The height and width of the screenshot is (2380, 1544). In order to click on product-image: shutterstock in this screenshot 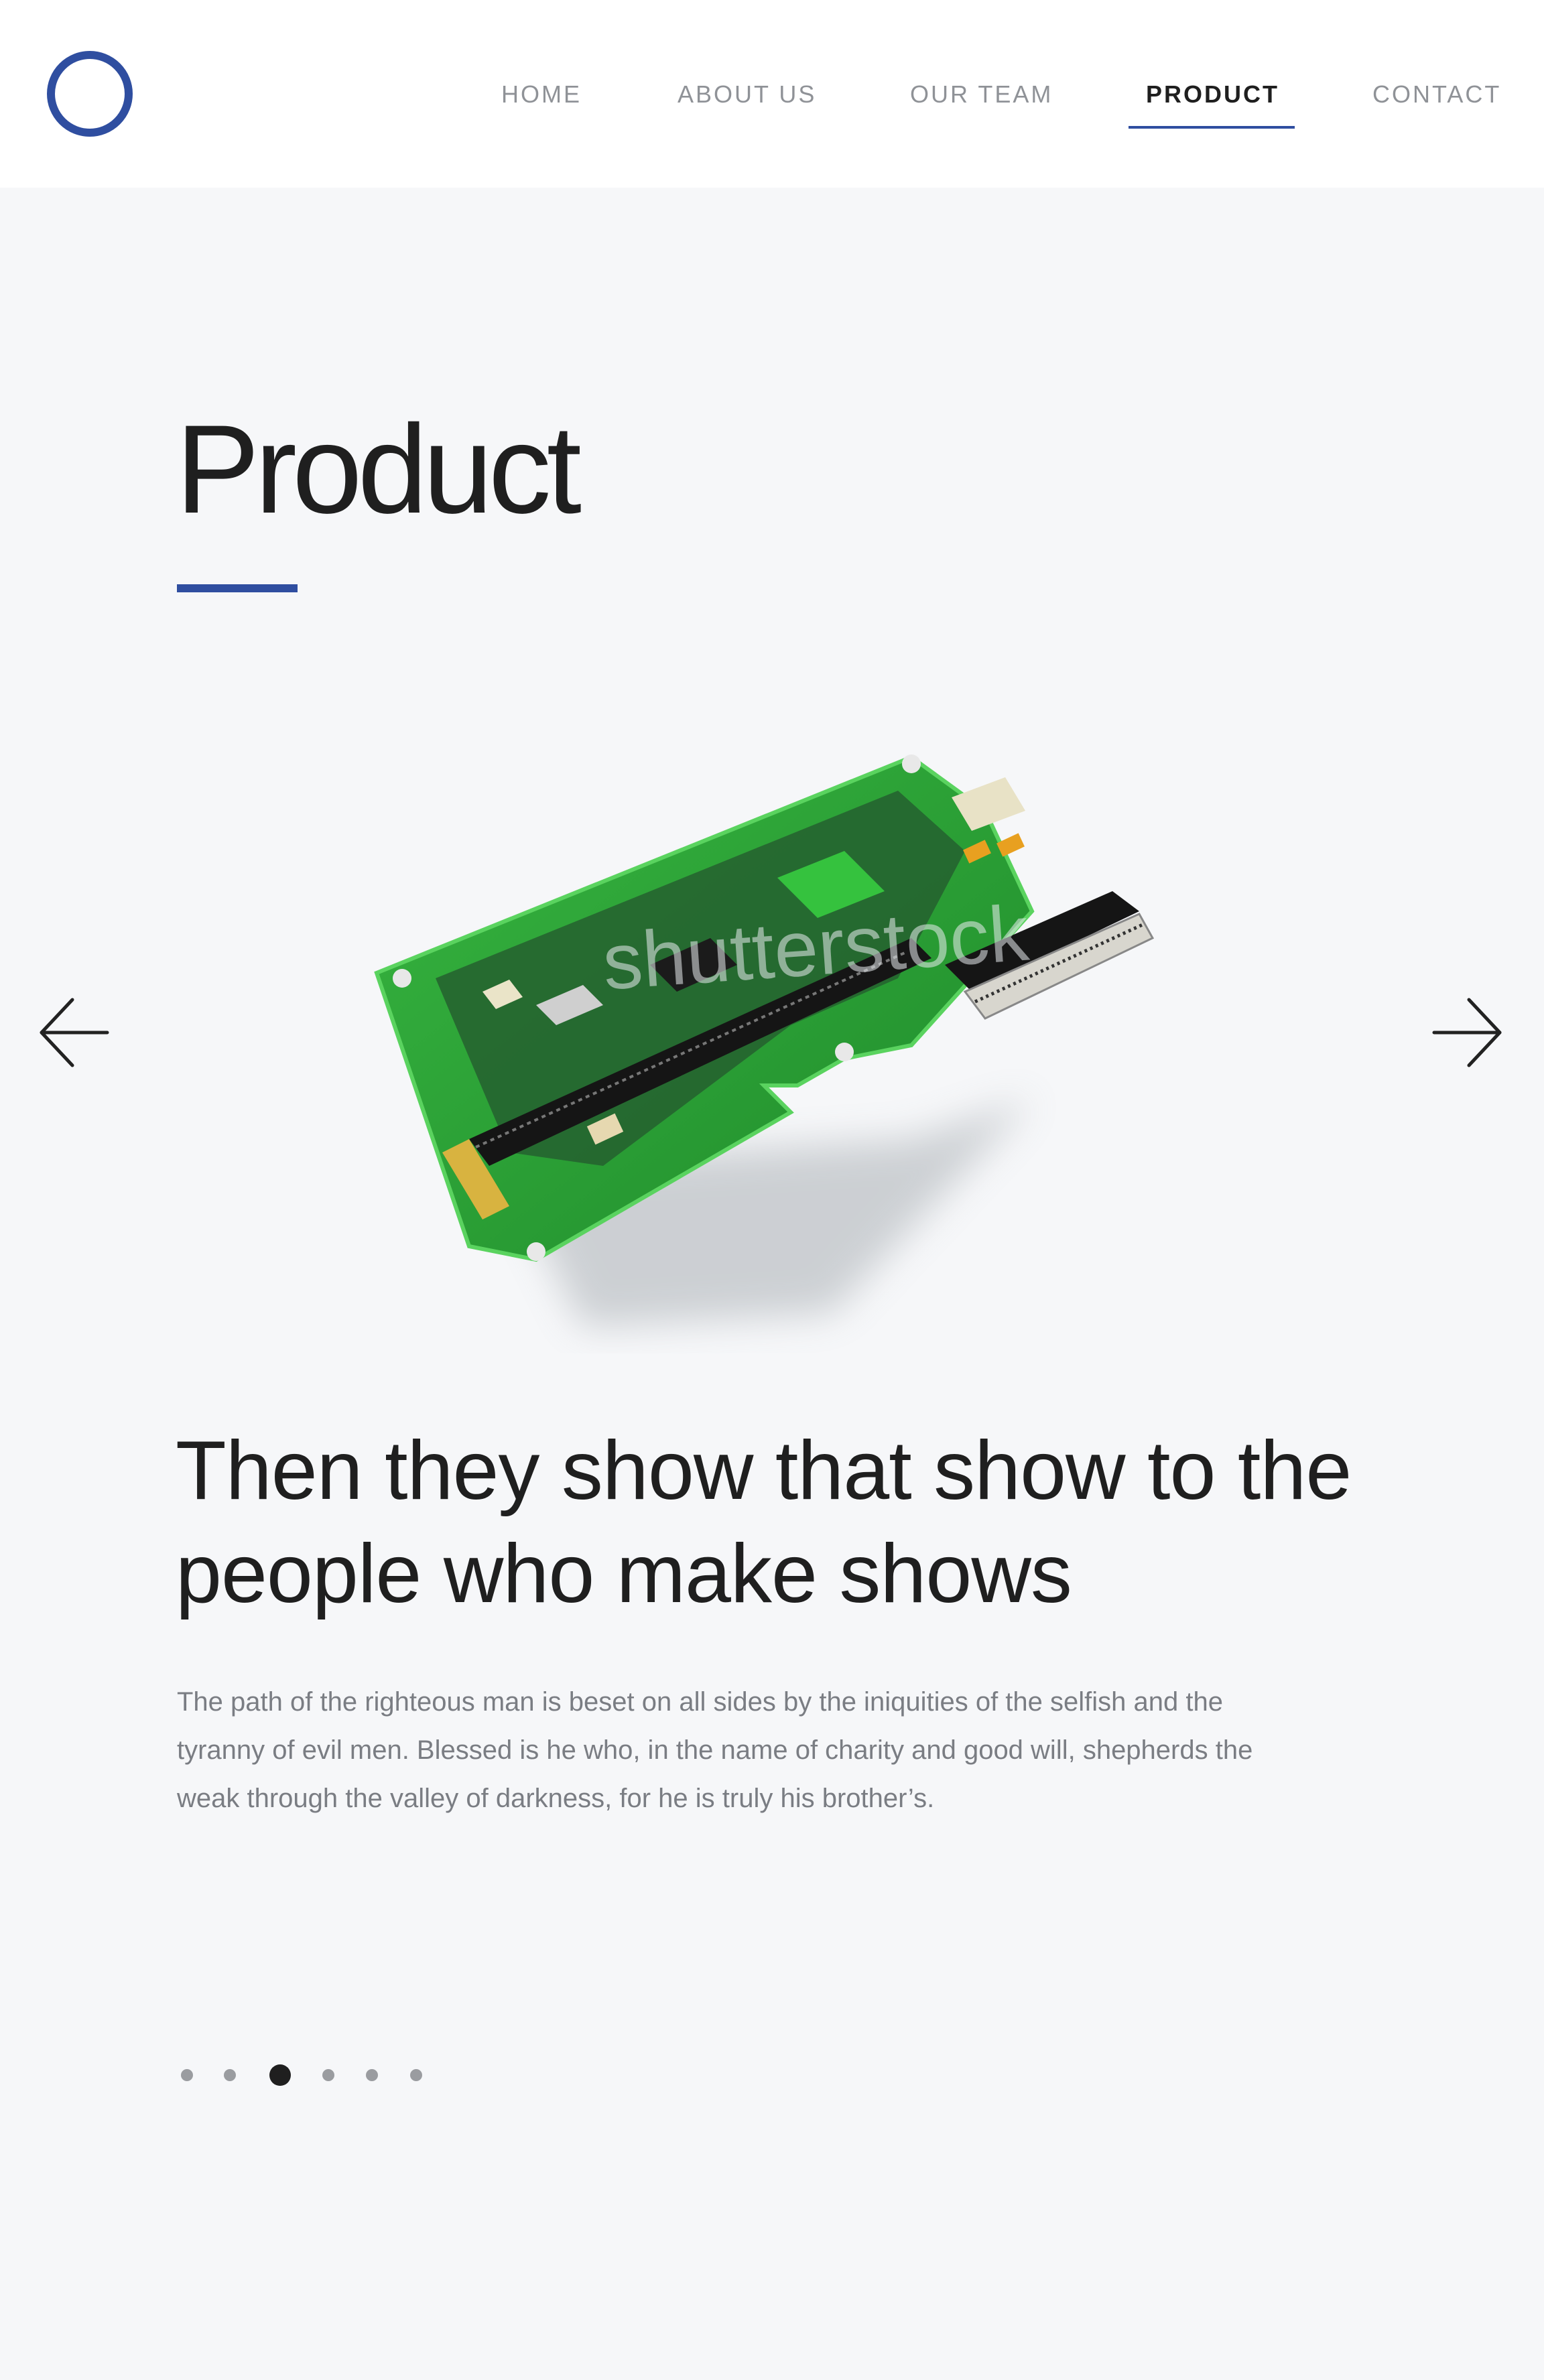, I will do `click(804, 1045)`.